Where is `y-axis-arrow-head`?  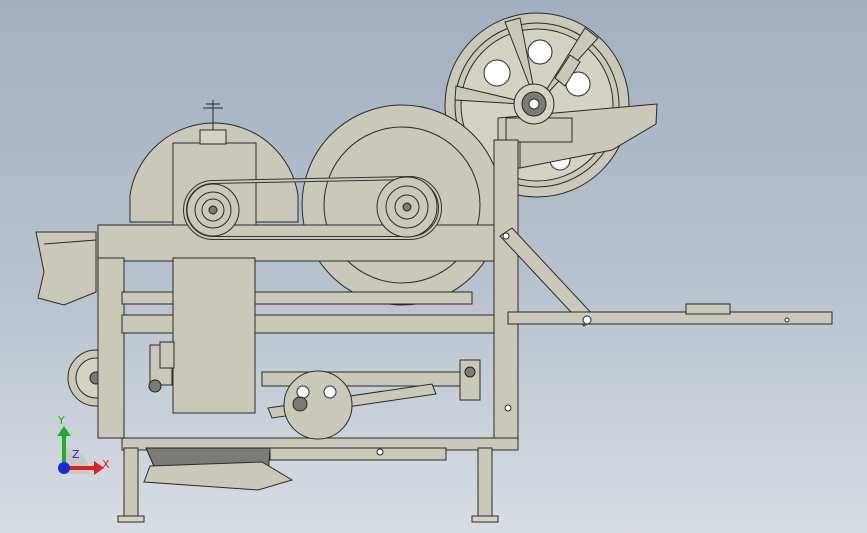
y-axis-arrow-head is located at coordinates (64, 431).